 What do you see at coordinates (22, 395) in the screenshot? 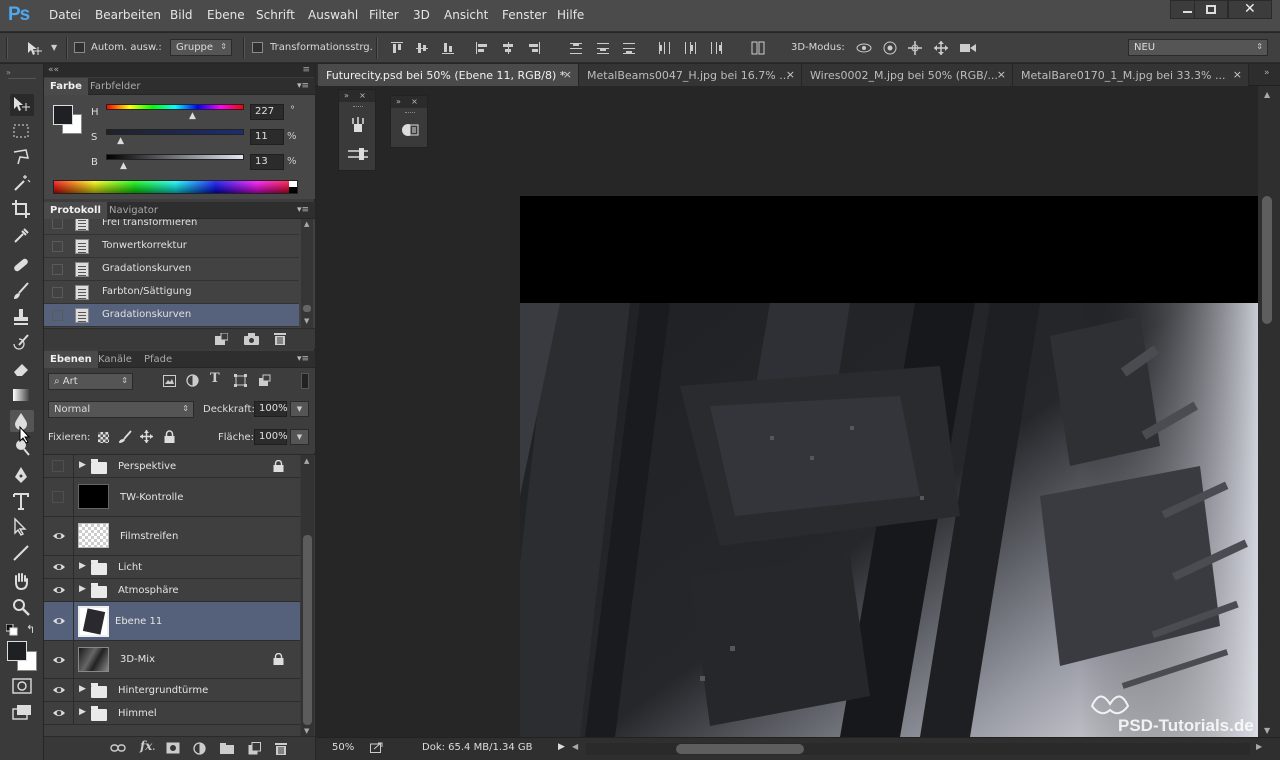
I see `gradient-tool` at bounding box center [22, 395].